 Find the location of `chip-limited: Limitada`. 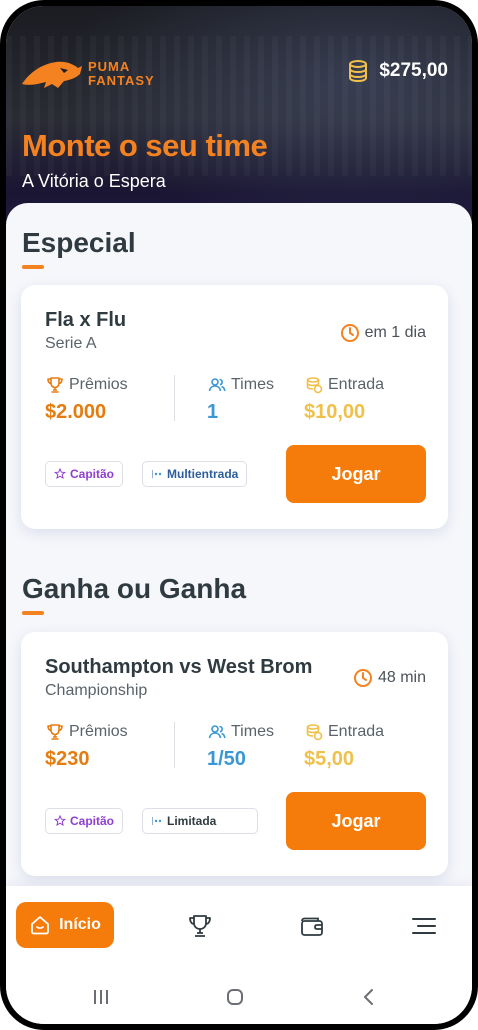

chip-limited: Limitada is located at coordinates (200, 821).